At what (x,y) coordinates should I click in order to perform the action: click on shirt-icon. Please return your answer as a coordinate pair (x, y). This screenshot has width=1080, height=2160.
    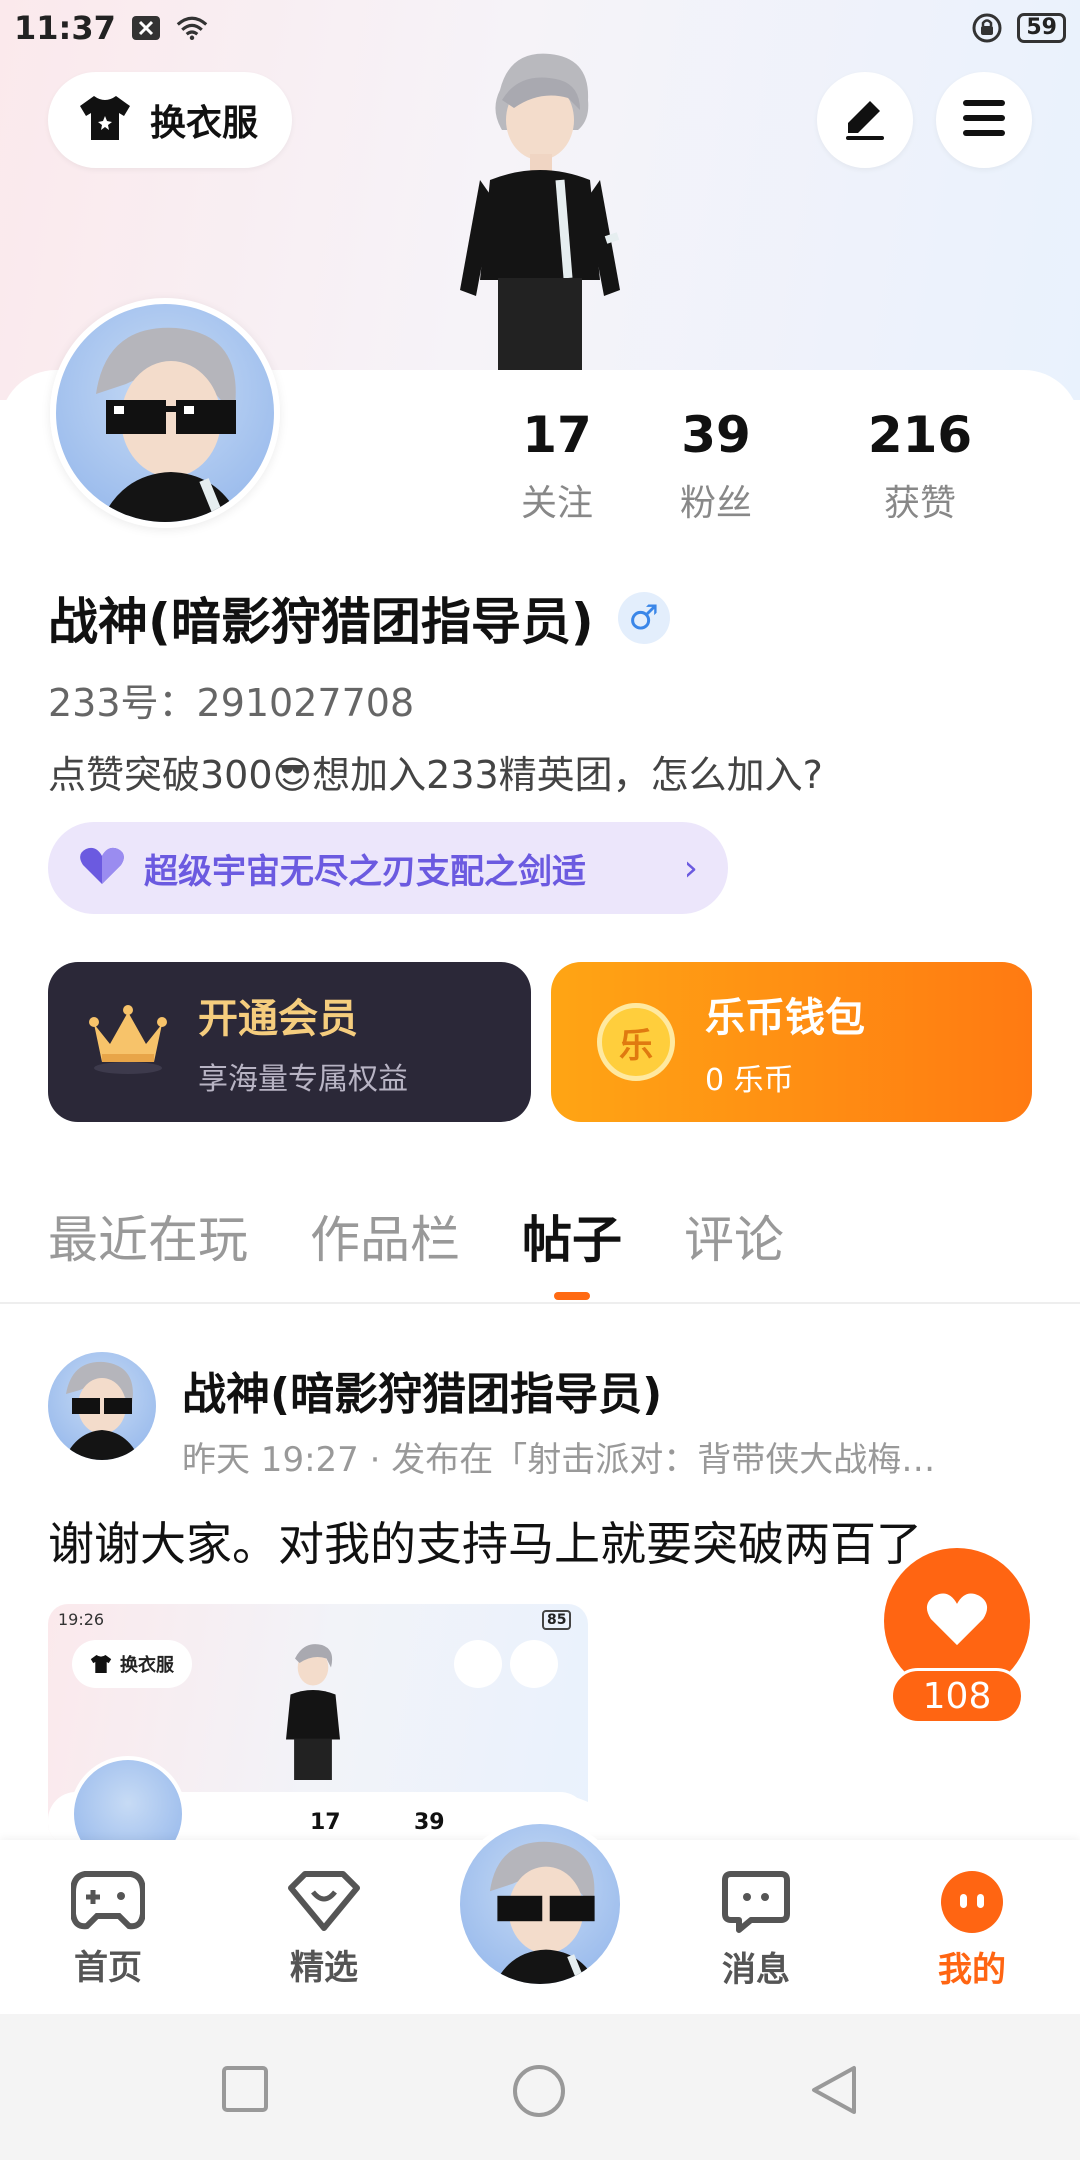
    Looking at the image, I should click on (105, 120).